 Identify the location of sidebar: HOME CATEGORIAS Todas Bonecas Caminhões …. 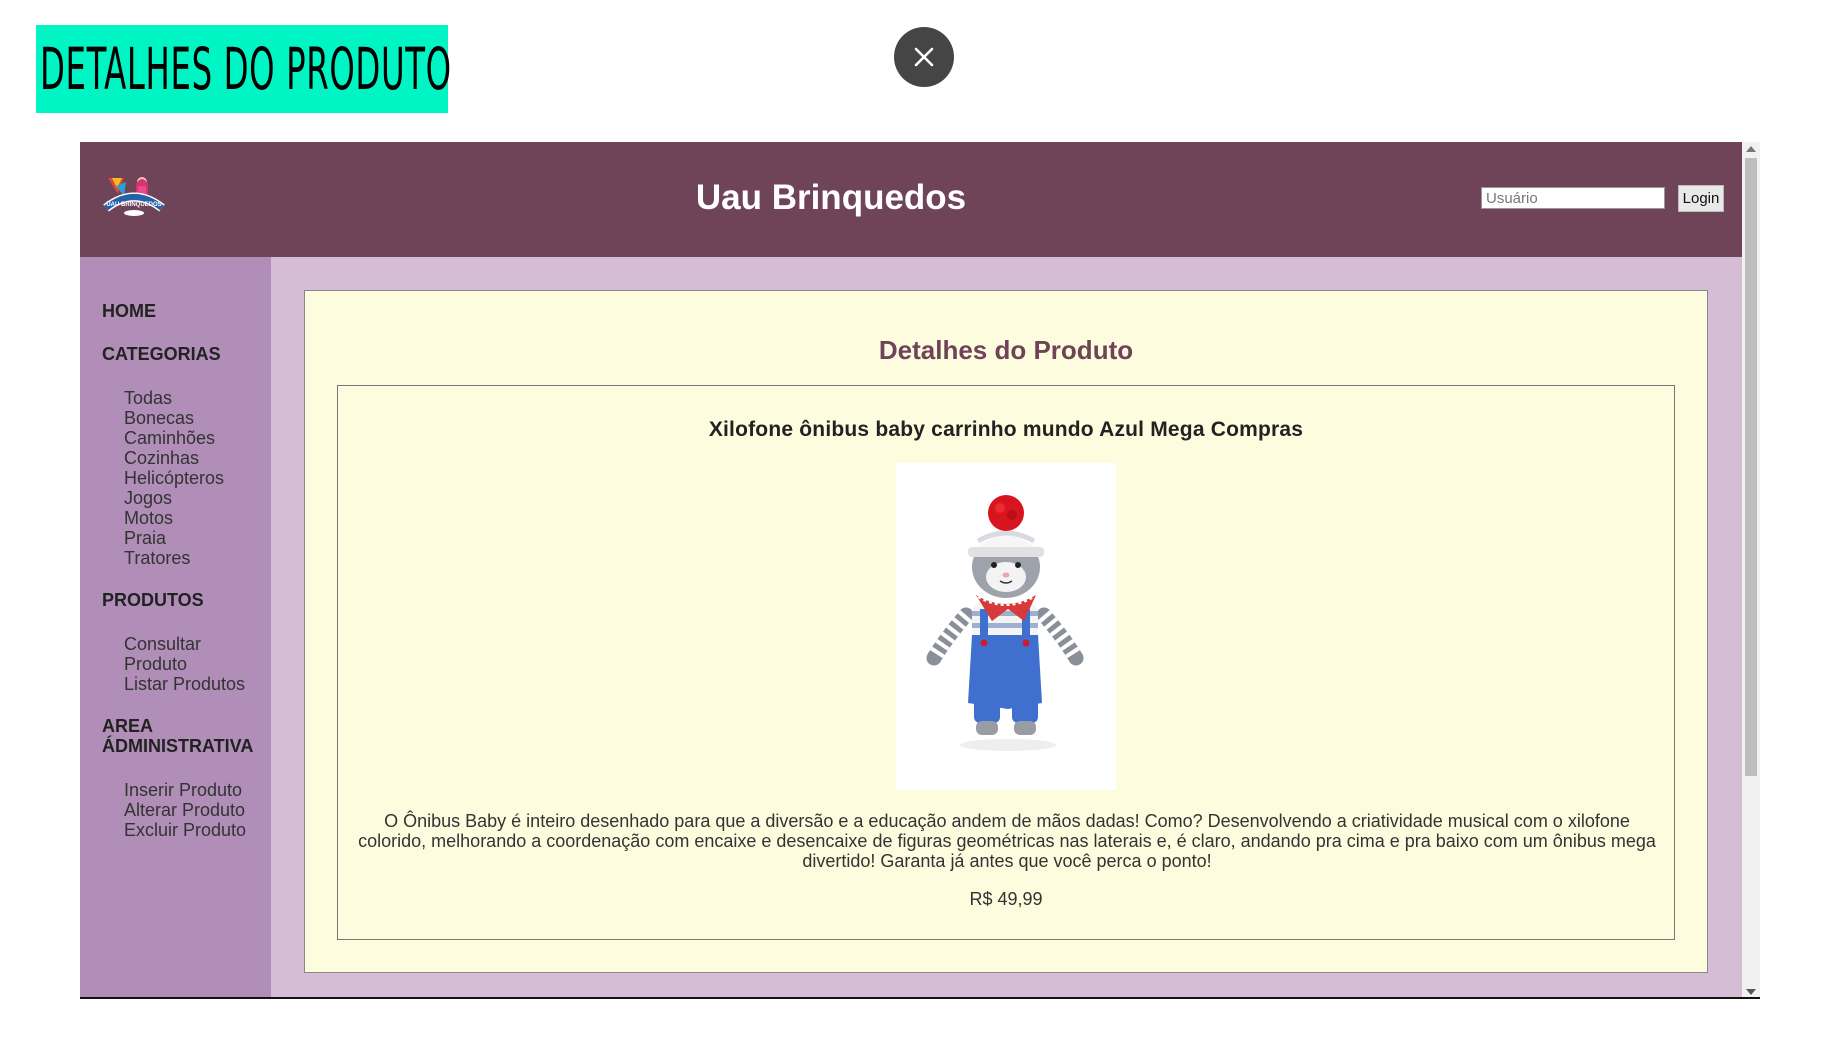
(175, 627).